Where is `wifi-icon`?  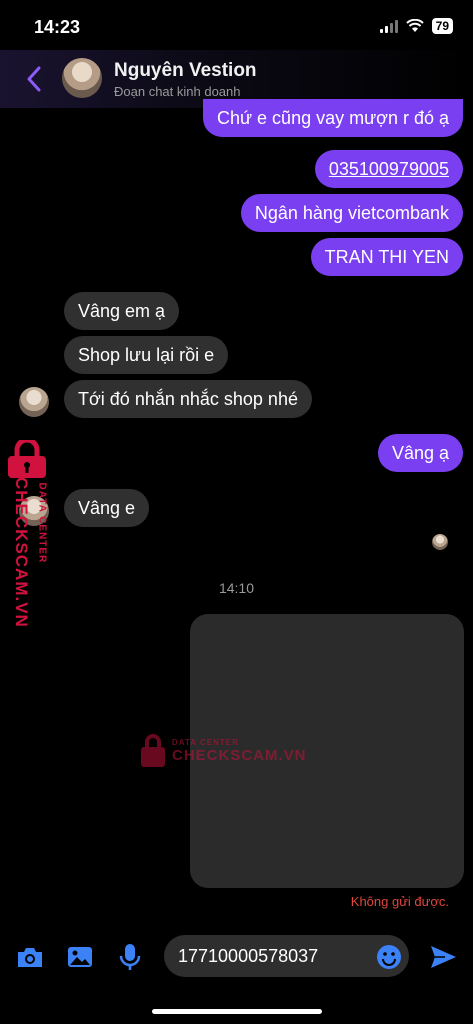
wifi-icon is located at coordinates (414, 25).